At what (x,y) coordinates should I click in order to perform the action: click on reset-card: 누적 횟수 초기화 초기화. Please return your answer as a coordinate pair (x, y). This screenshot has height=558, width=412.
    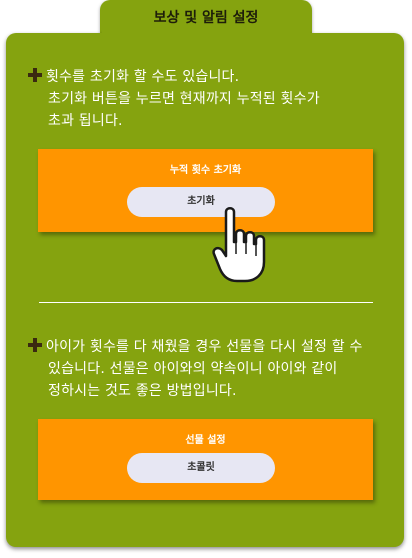
    Looking at the image, I should click on (205, 190).